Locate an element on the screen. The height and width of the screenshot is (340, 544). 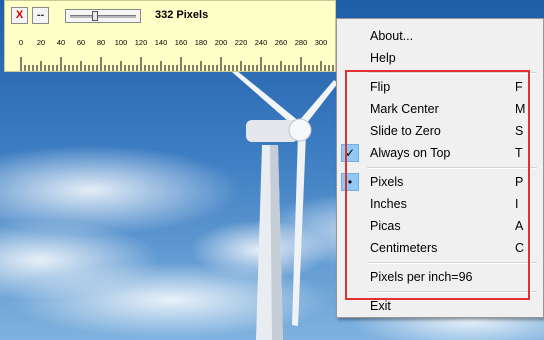
ruler-tick-label: 280 is located at coordinates (301, 42).